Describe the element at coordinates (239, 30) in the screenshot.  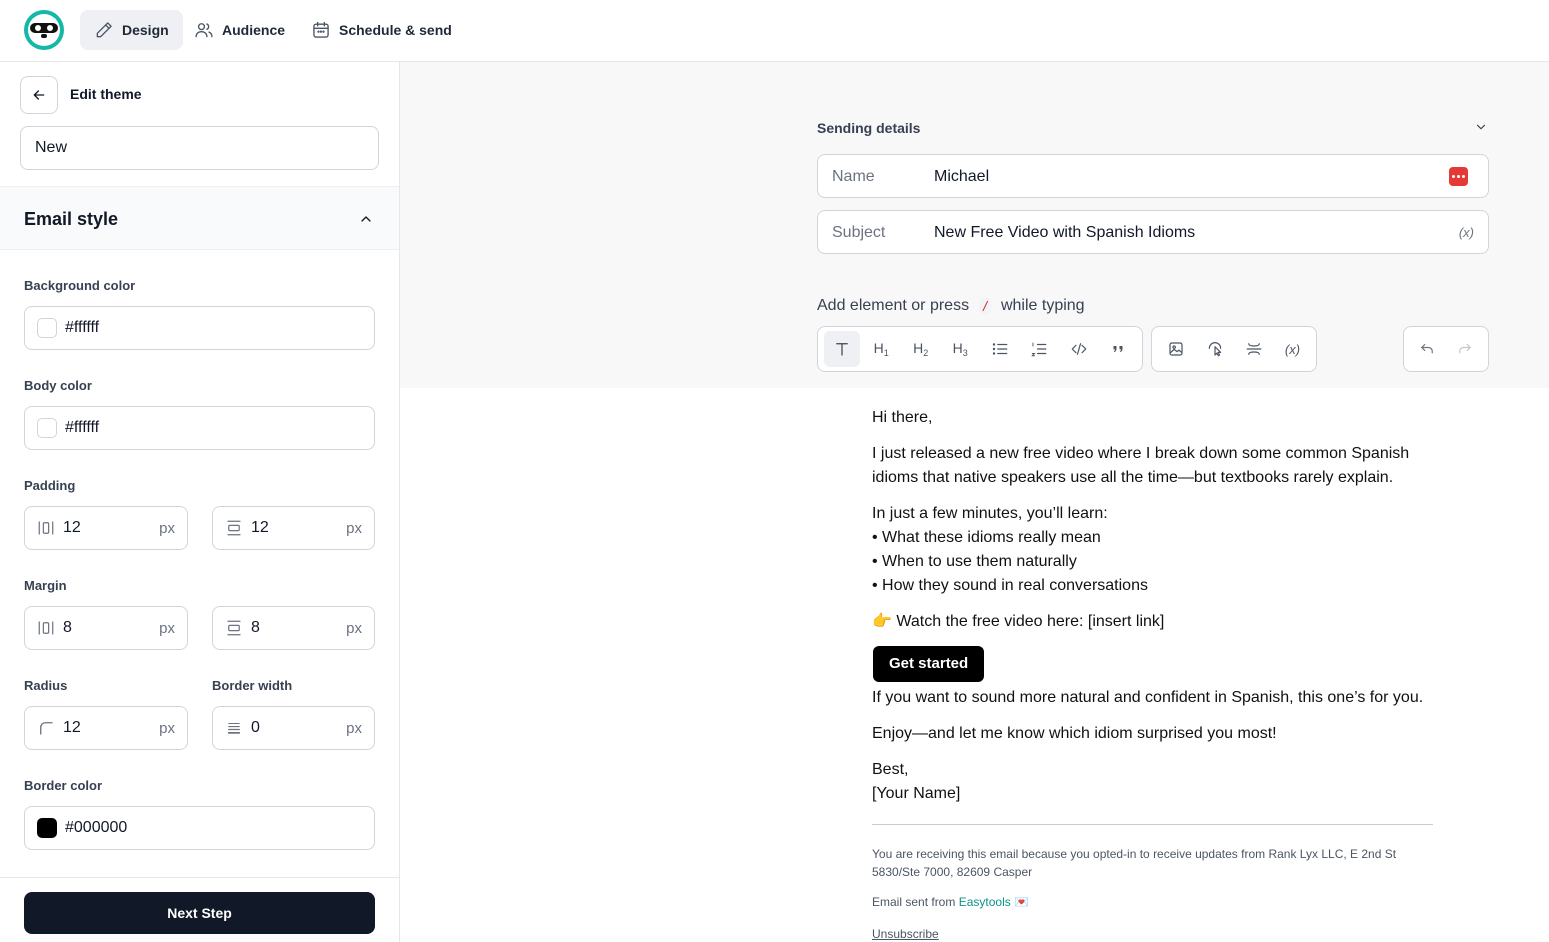
I see `tab-audience: Audience` at that location.